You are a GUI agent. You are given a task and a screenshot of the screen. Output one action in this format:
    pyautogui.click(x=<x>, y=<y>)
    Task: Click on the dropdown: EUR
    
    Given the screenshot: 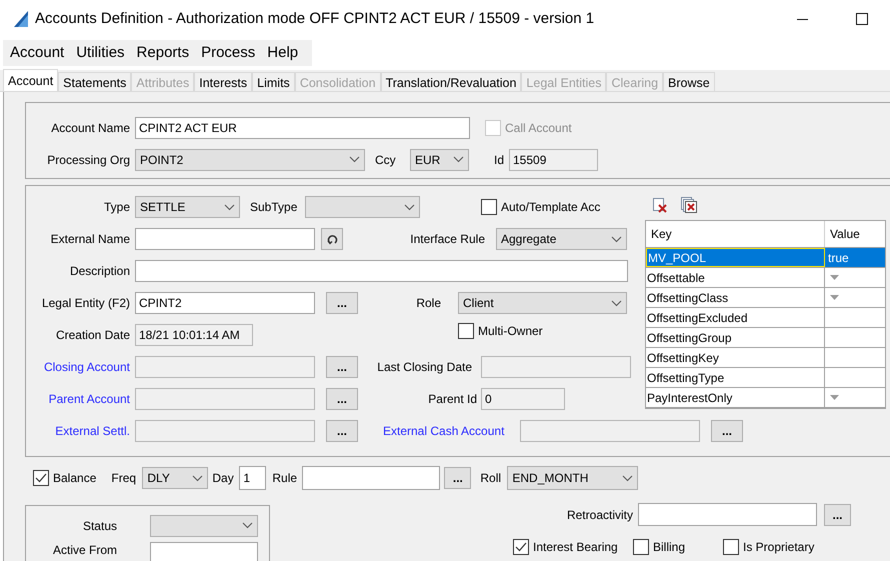 What is the action you would take?
    pyautogui.click(x=439, y=159)
    